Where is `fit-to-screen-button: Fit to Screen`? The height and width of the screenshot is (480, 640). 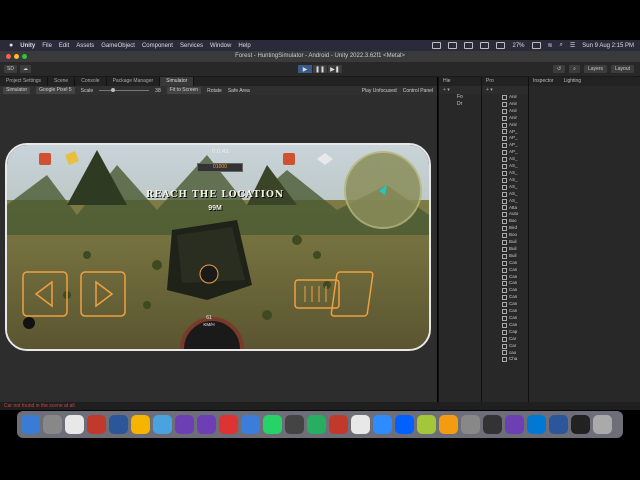
fit-to-screen-button: Fit to Screen is located at coordinates (184, 90).